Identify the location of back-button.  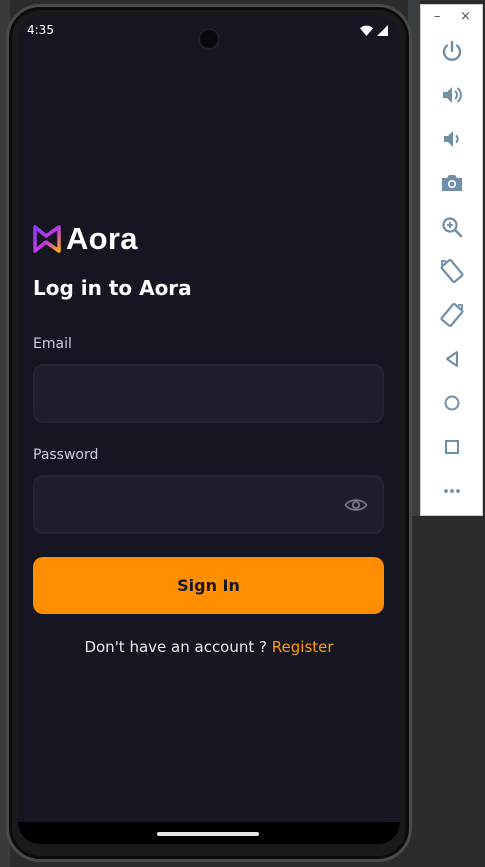
(452, 359).